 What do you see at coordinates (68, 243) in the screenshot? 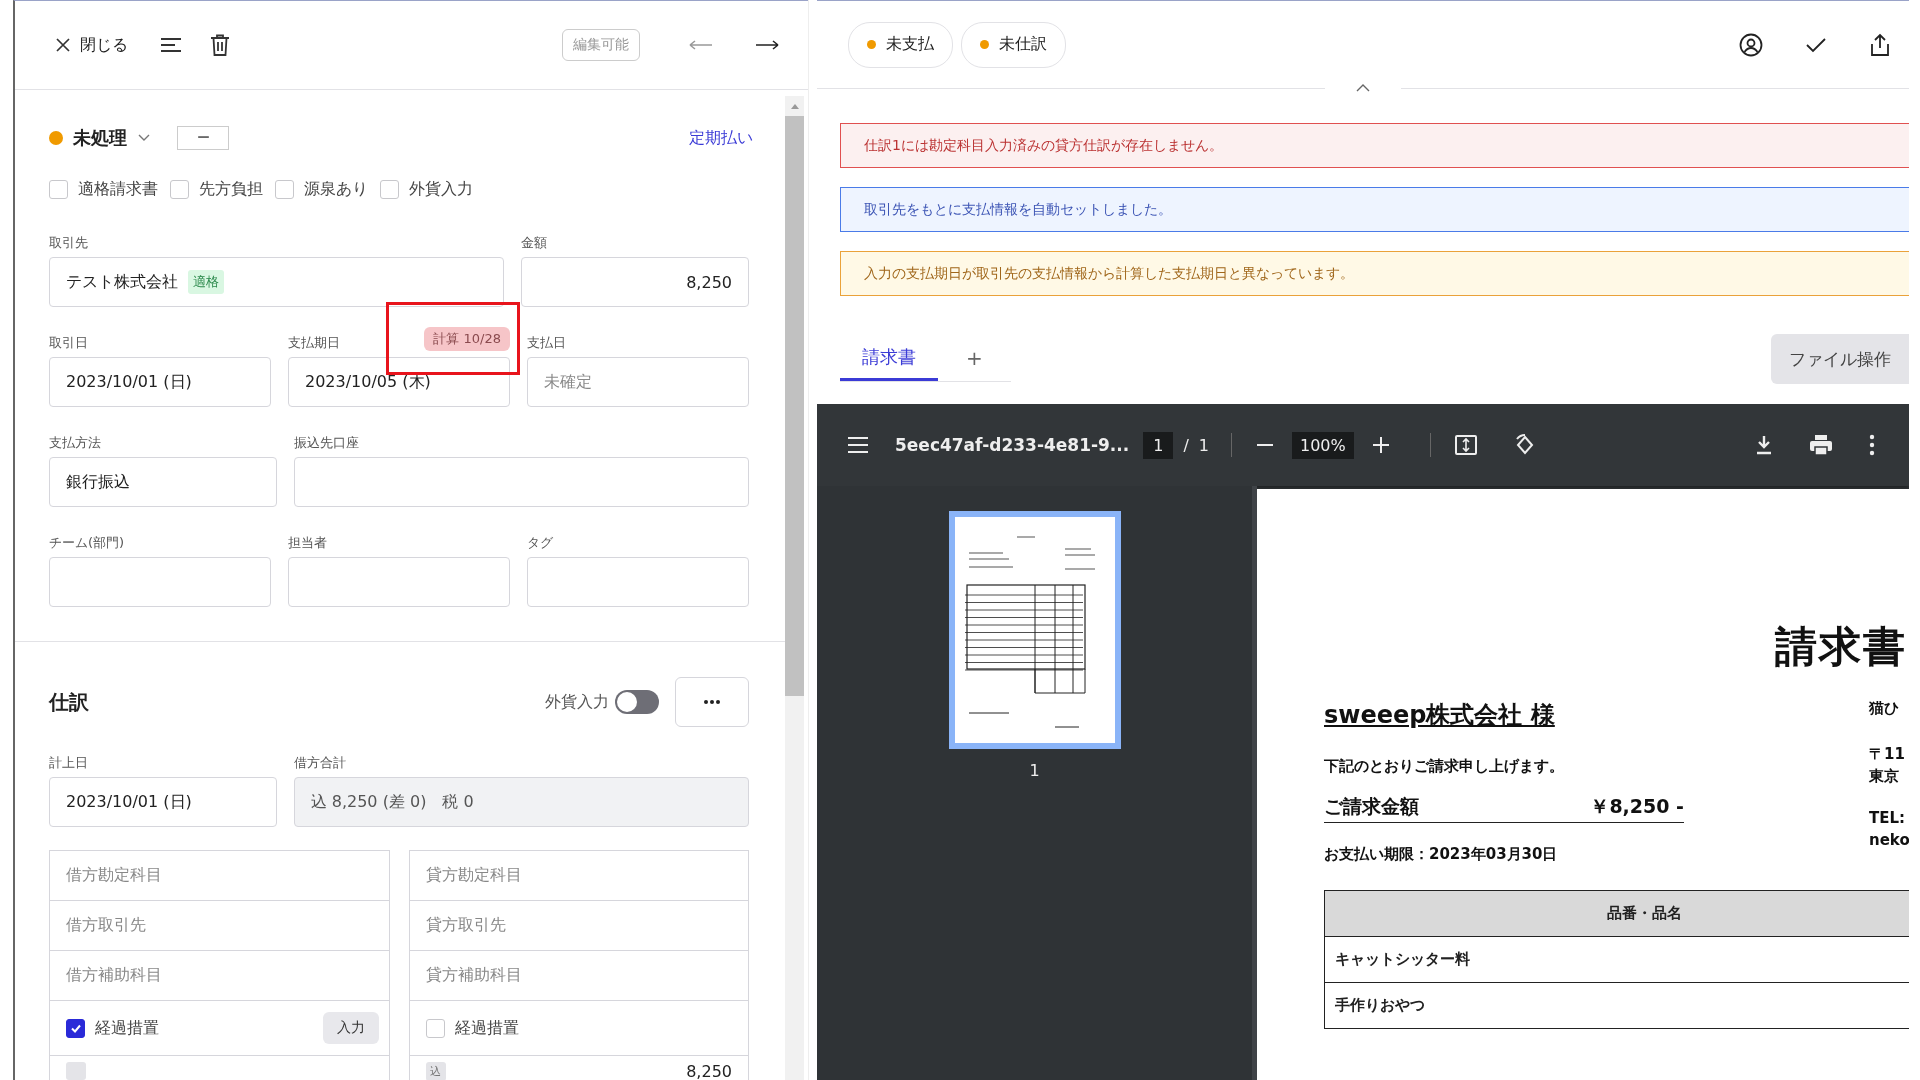
I see `field-label: 取引先` at bounding box center [68, 243].